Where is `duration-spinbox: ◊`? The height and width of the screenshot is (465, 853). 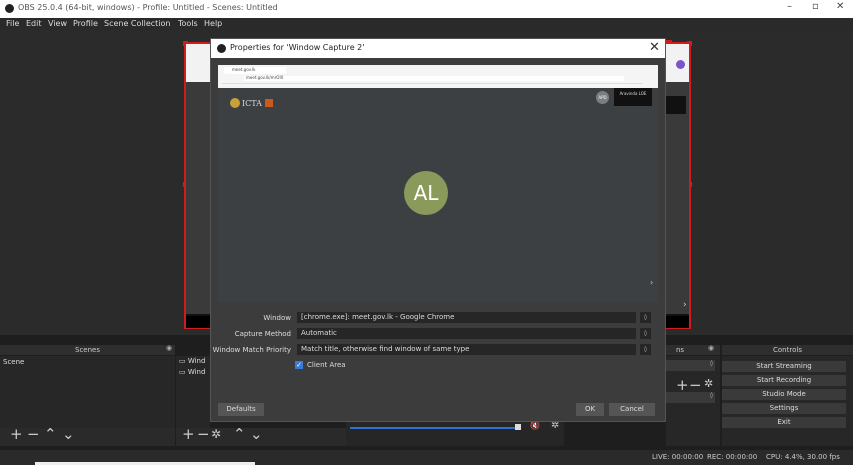
duration-spinbox: ◊ is located at coordinates (690, 397).